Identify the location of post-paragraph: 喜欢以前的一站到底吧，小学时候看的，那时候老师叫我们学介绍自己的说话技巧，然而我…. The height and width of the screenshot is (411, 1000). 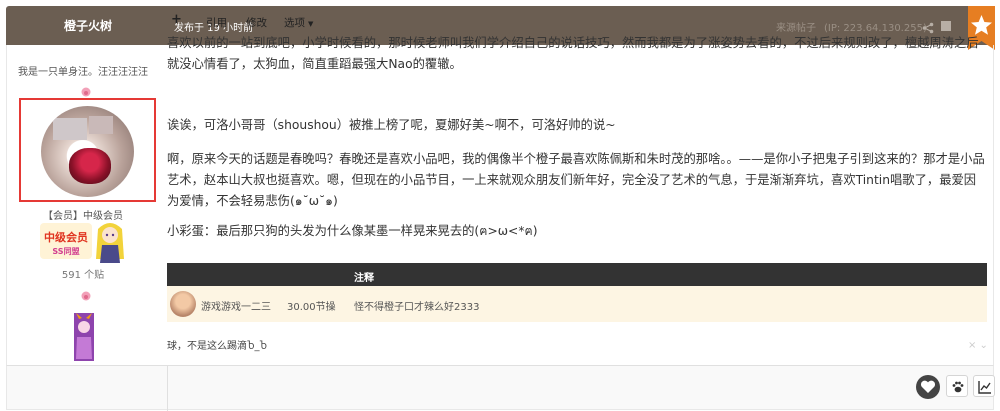
(573, 53).